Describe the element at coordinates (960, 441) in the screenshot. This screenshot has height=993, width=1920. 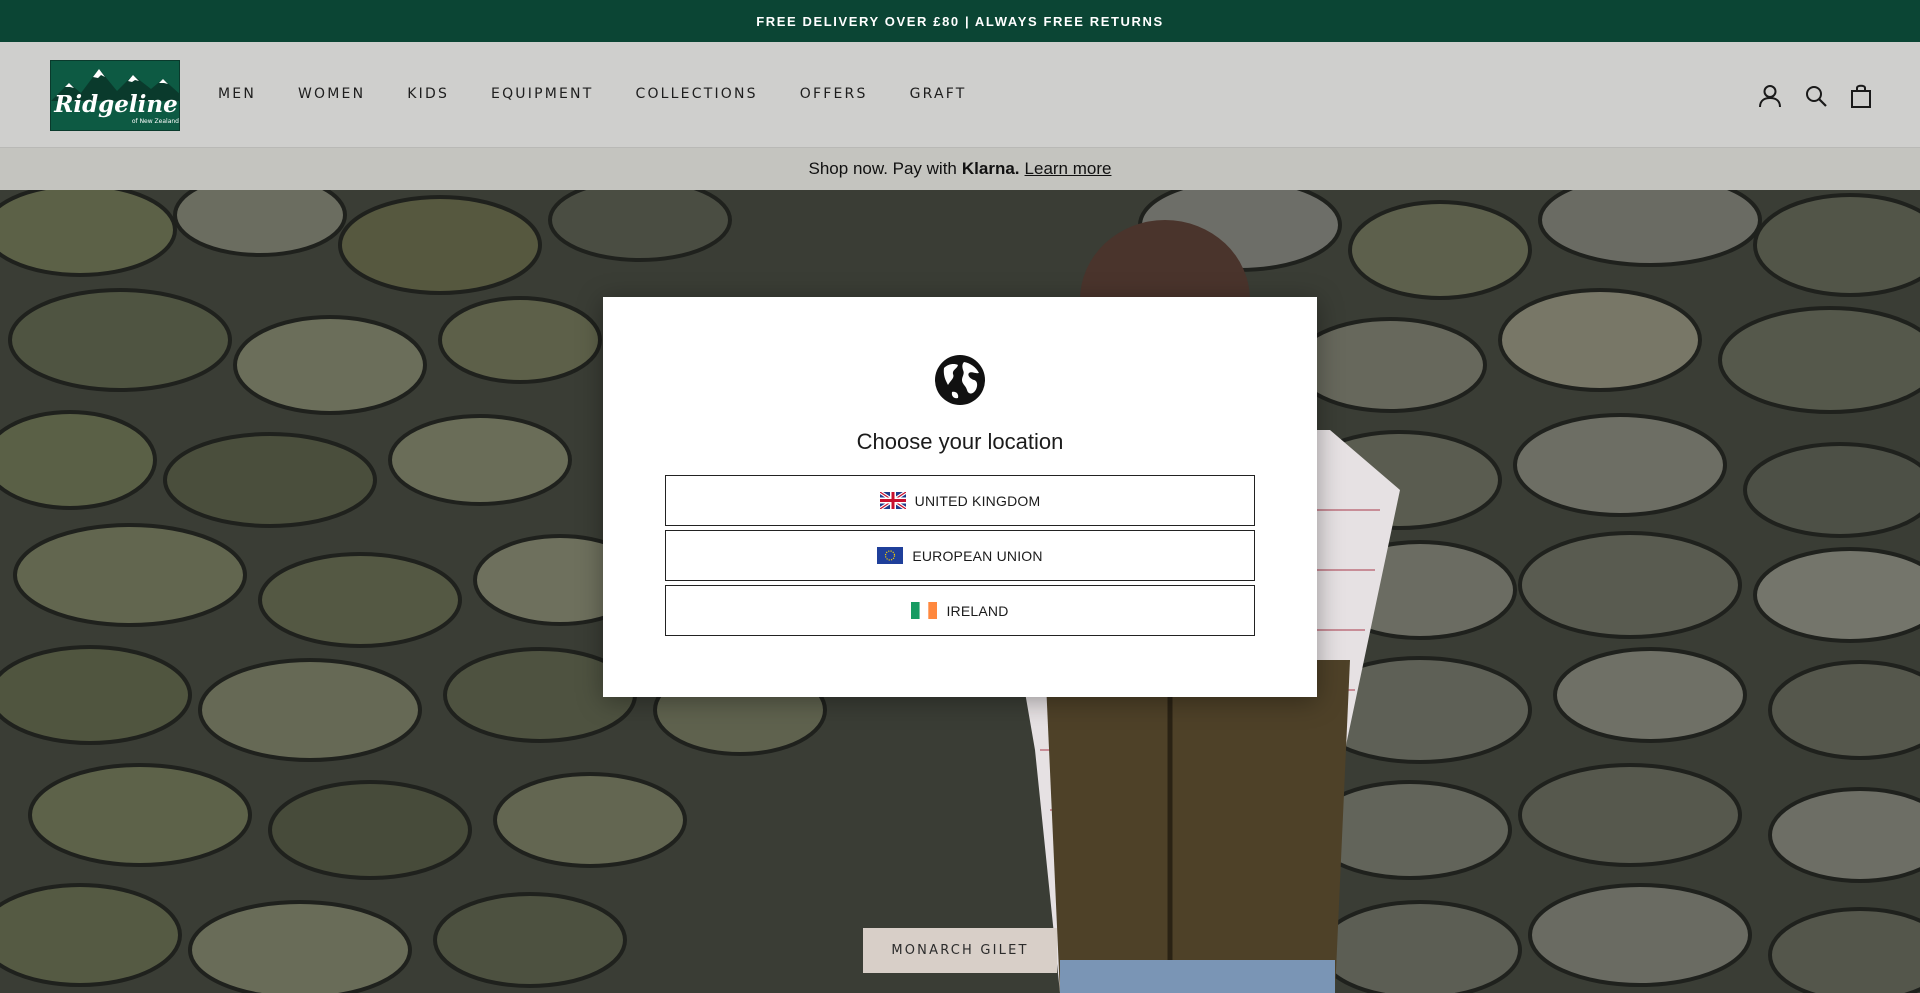
I see `modal-title: Choose your location` at that location.